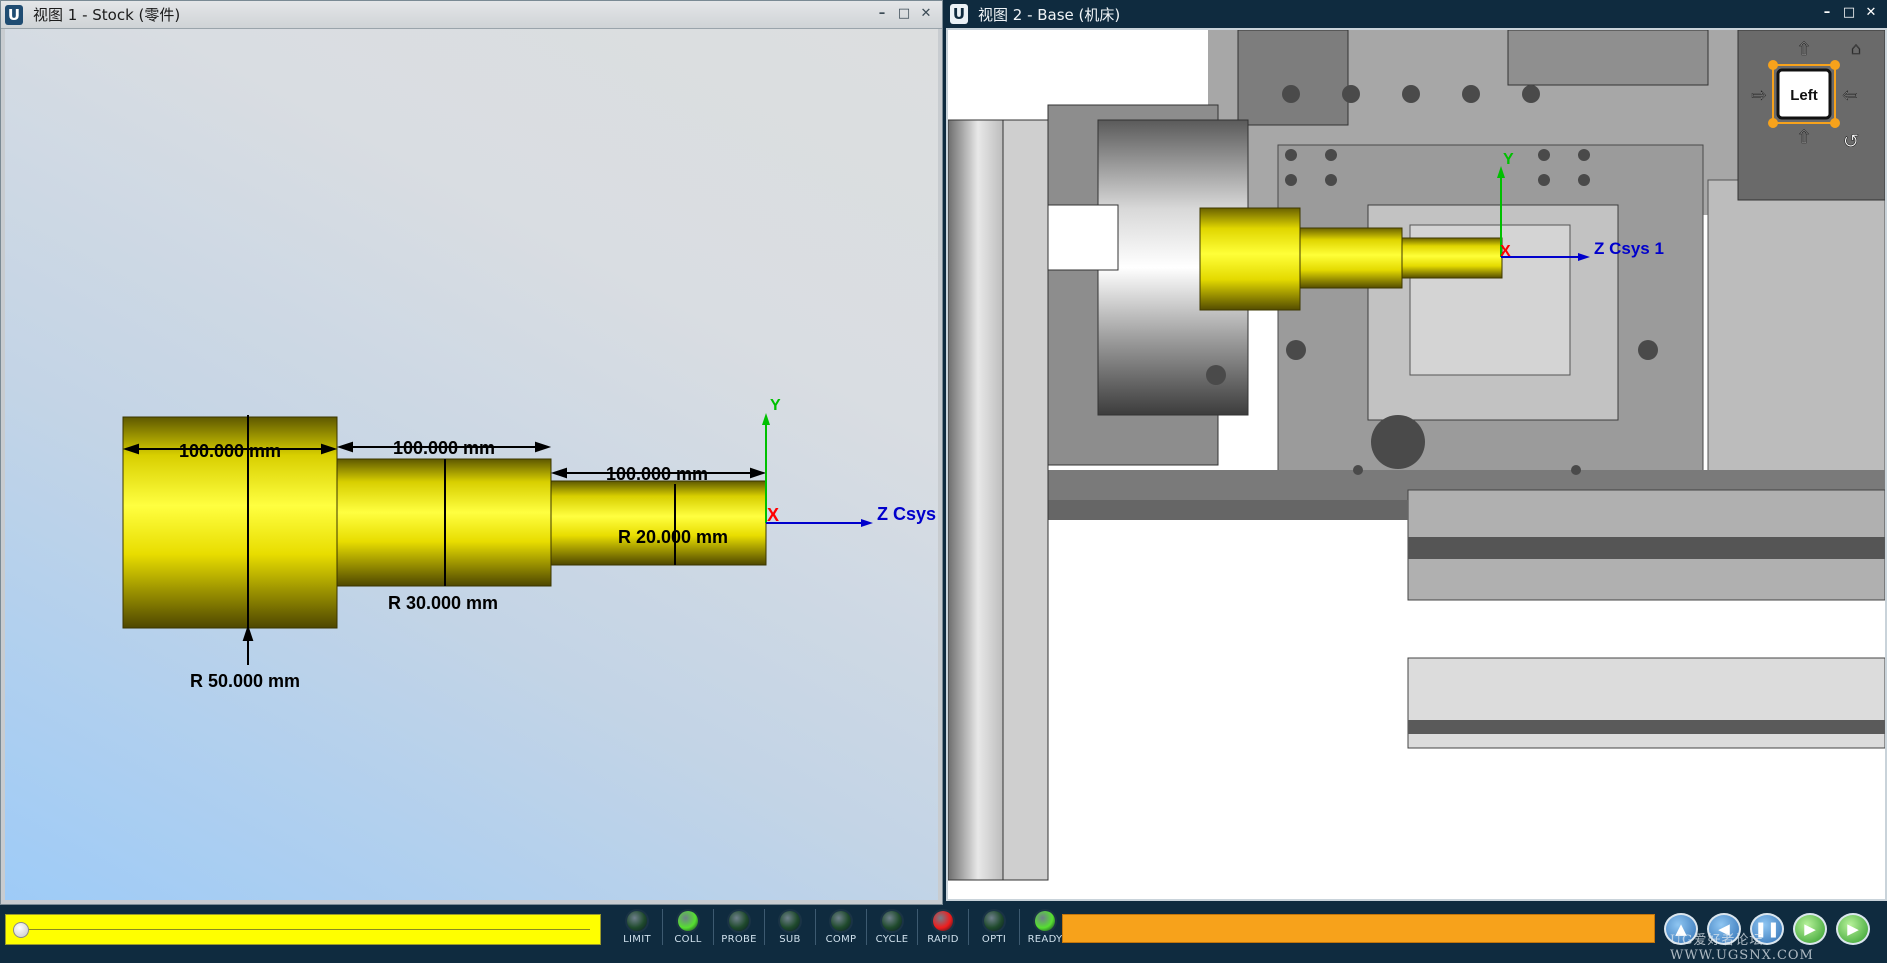 The height and width of the screenshot is (963, 1887). I want to click on indicator-limit: LIMIT, so click(637, 927).